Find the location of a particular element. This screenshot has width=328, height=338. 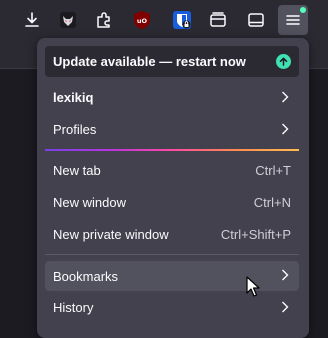

svg-text: uO is located at coordinates (142, 21).